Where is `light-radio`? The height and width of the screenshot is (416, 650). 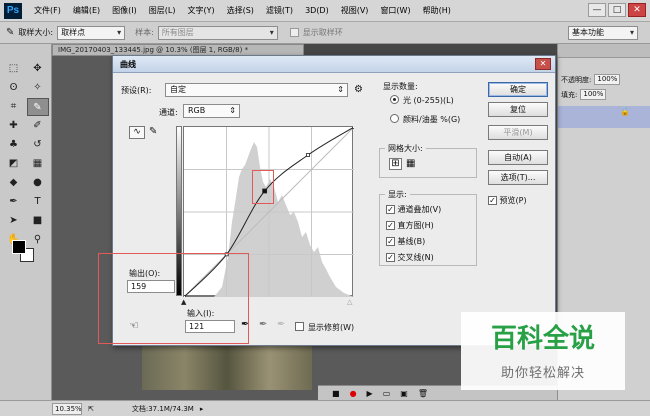 light-radio is located at coordinates (394, 99).